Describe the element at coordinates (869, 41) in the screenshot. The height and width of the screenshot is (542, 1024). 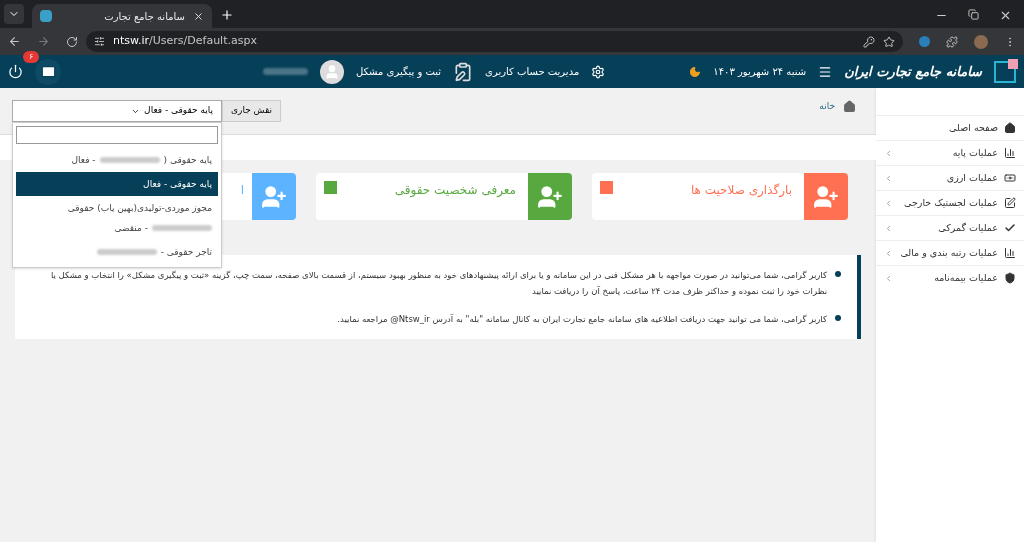
I see `key-icon` at that location.